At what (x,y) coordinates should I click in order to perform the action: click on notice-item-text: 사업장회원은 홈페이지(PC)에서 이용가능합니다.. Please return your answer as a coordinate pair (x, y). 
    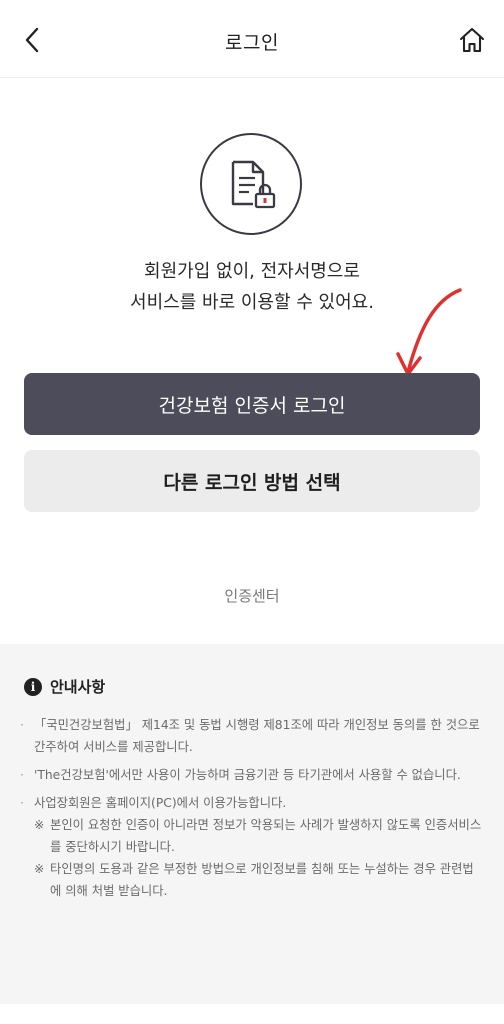
    Looking at the image, I should click on (160, 803).